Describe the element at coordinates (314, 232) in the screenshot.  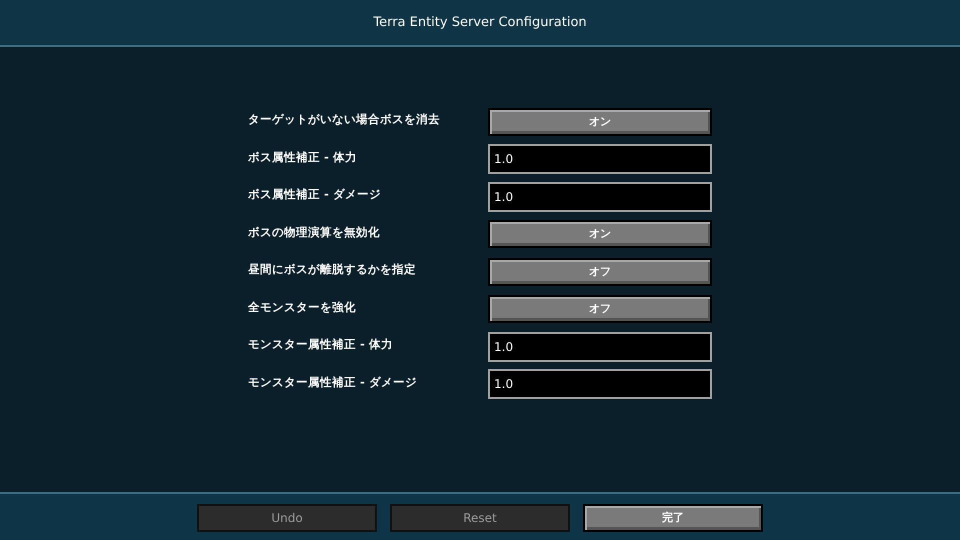
I see `option-label: ボスの物理演算を無効化` at that location.